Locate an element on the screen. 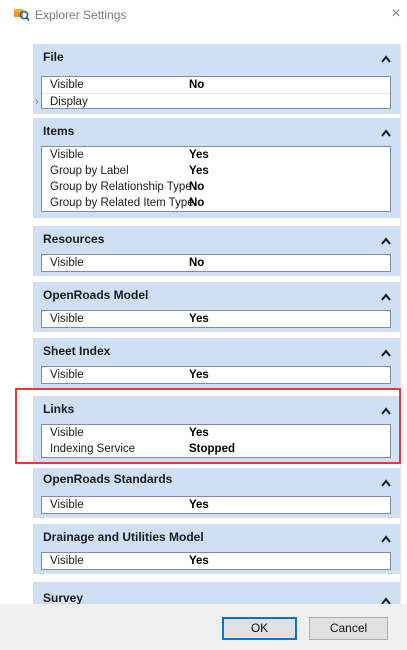 The image size is (407, 650). section-title: OpenRoads Standards is located at coordinates (108, 479).